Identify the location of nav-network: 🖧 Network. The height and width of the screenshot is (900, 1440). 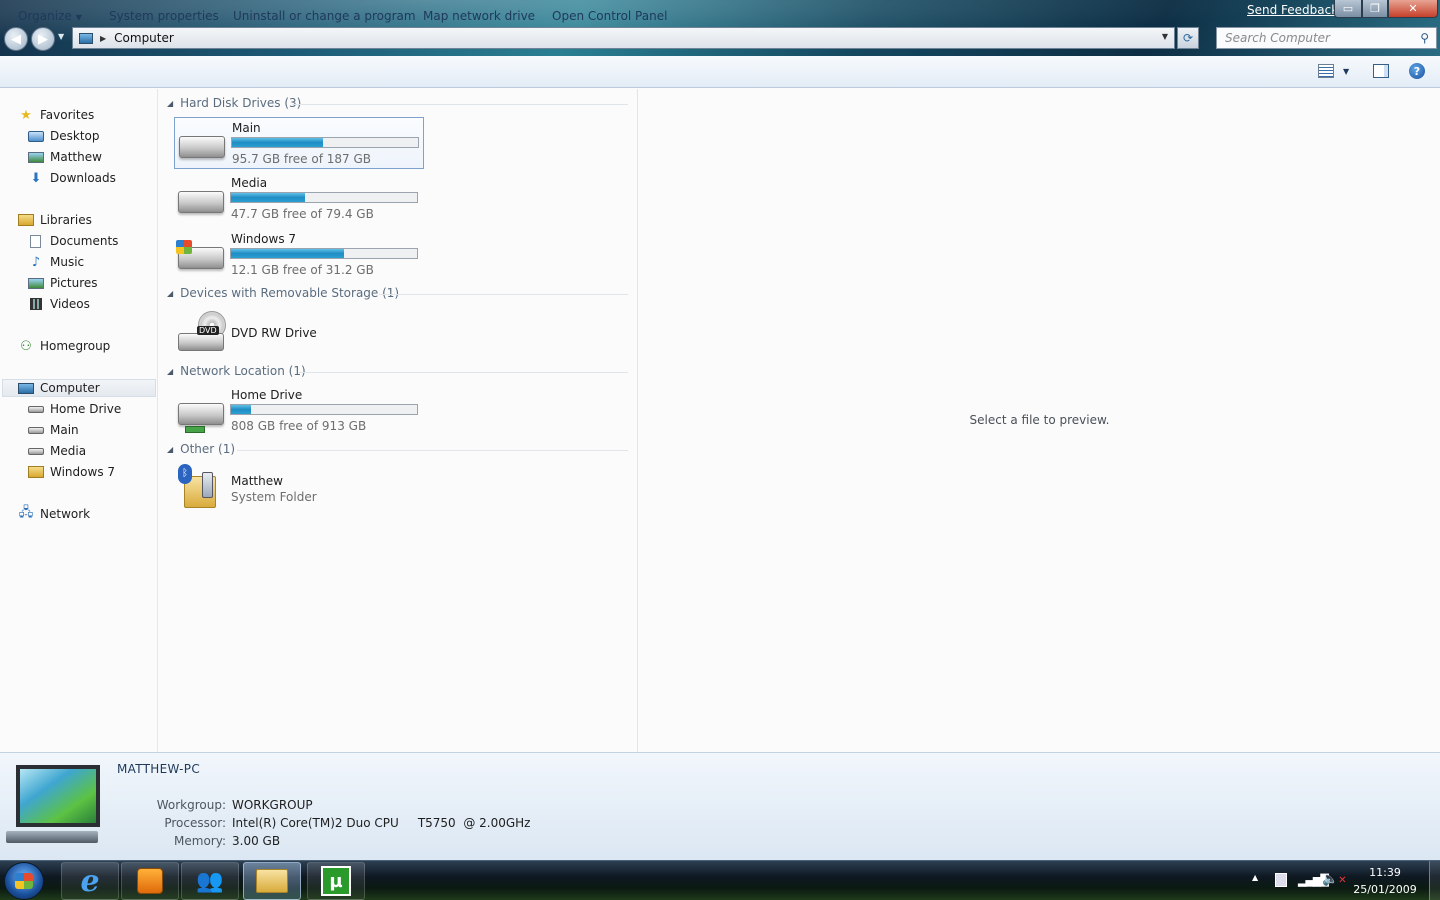
(54, 514).